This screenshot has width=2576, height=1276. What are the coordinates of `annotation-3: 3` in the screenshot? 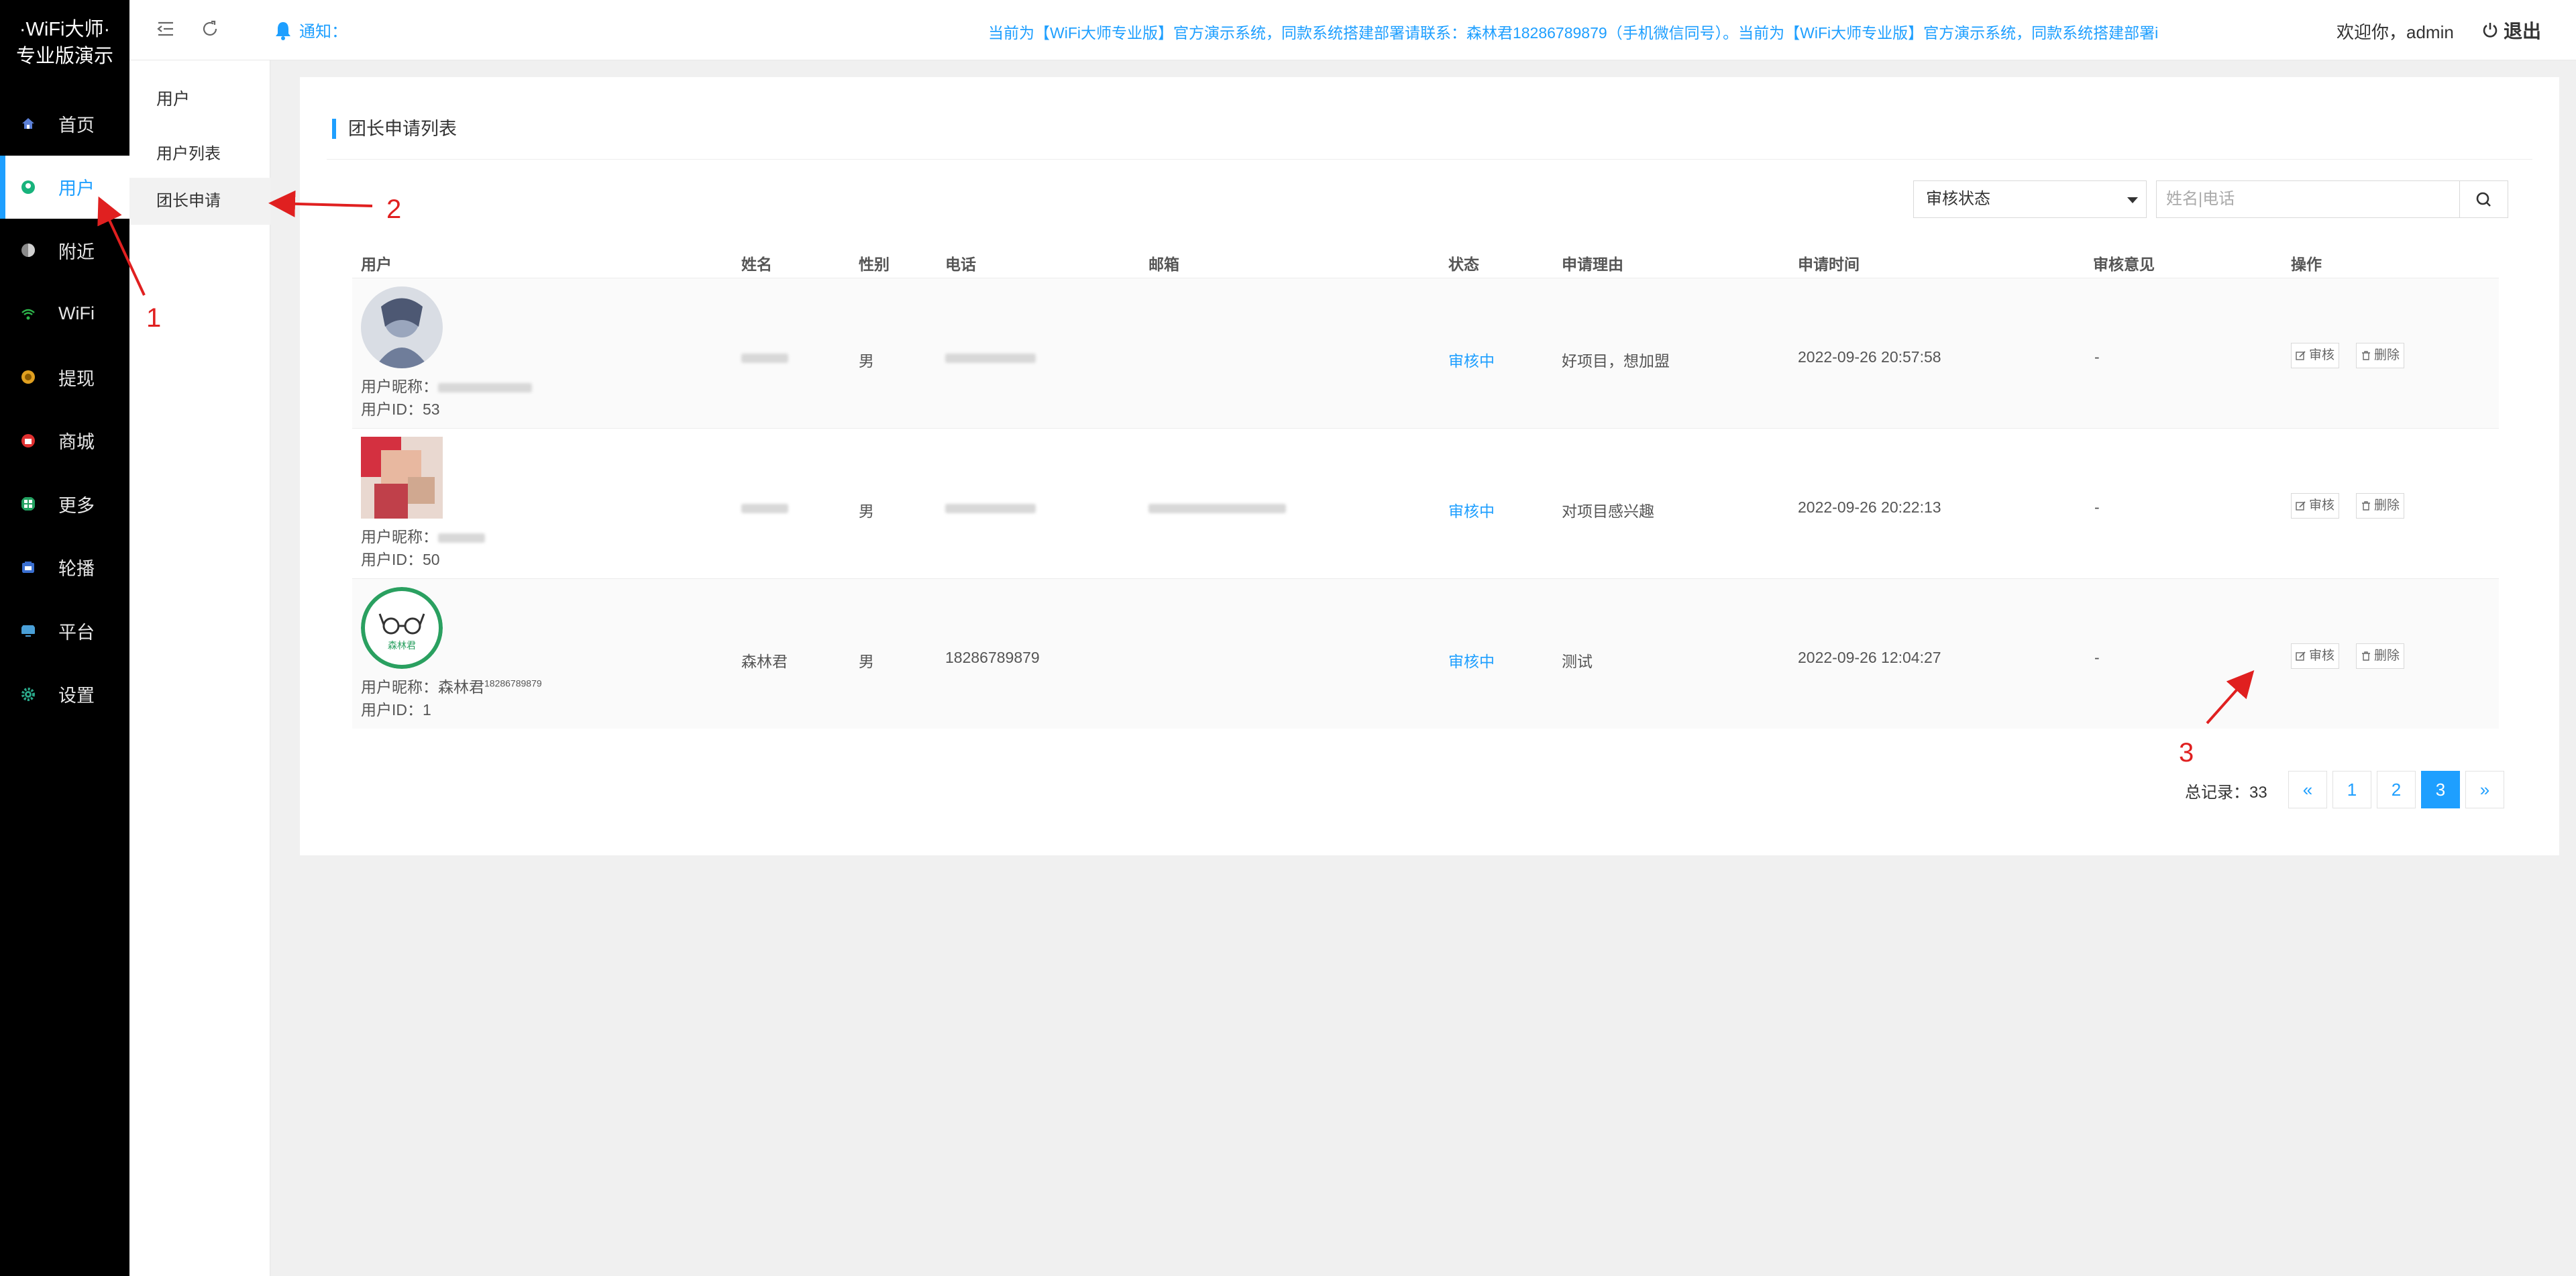 It's located at (2186, 753).